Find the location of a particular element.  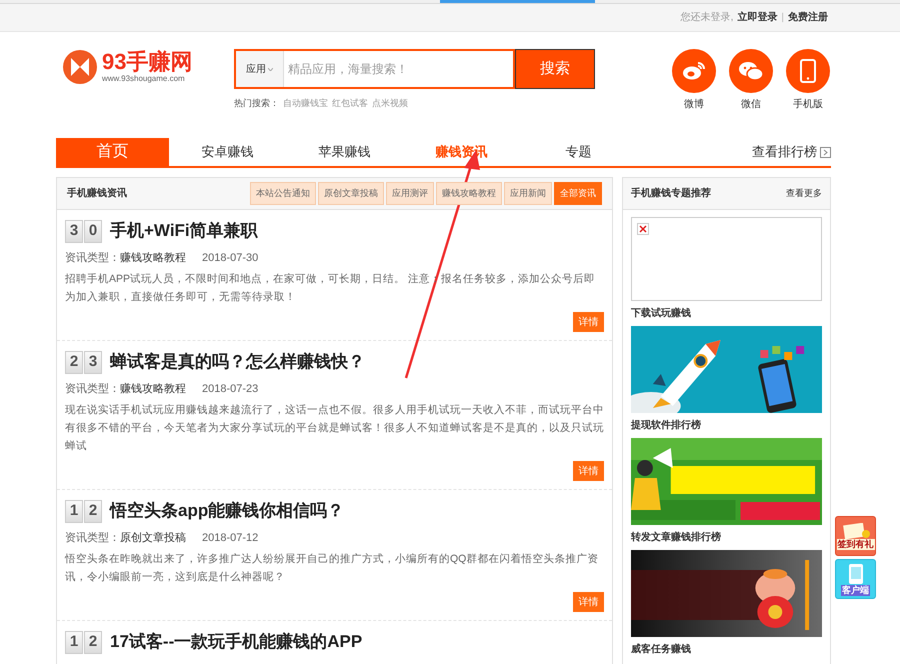

chat-bubbles-icon is located at coordinates (751, 71).